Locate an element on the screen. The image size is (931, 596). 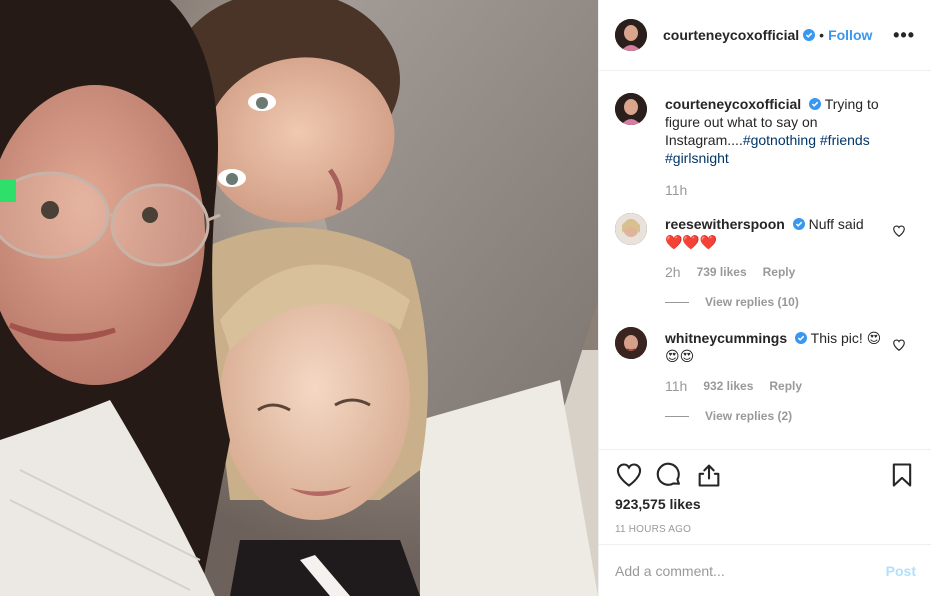
likes-count: 923,575 likes is located at coordinates (765, 504).